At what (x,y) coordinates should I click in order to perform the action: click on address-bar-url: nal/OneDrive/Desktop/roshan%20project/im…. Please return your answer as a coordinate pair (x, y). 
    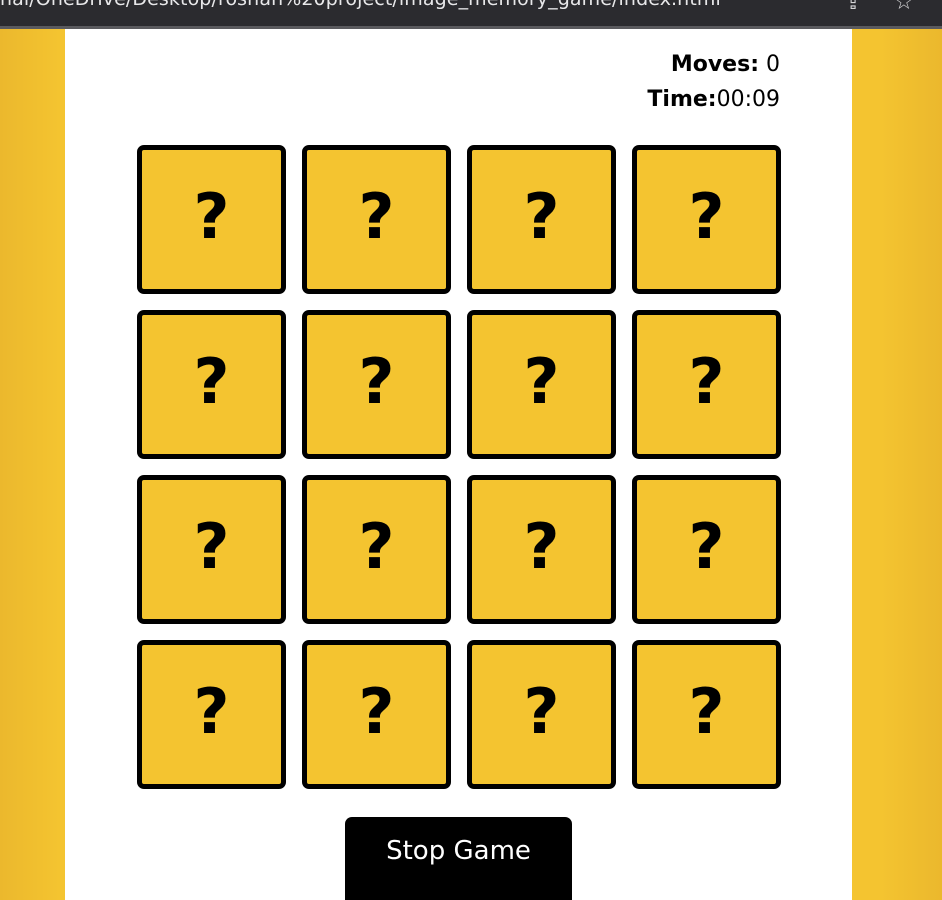
    Looking at the image, I should click on (360, 5).